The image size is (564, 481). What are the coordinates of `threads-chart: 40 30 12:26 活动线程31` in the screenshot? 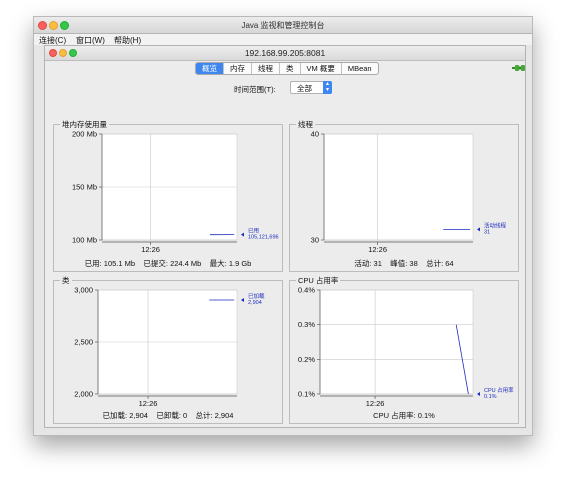 It's located at (409, 192).